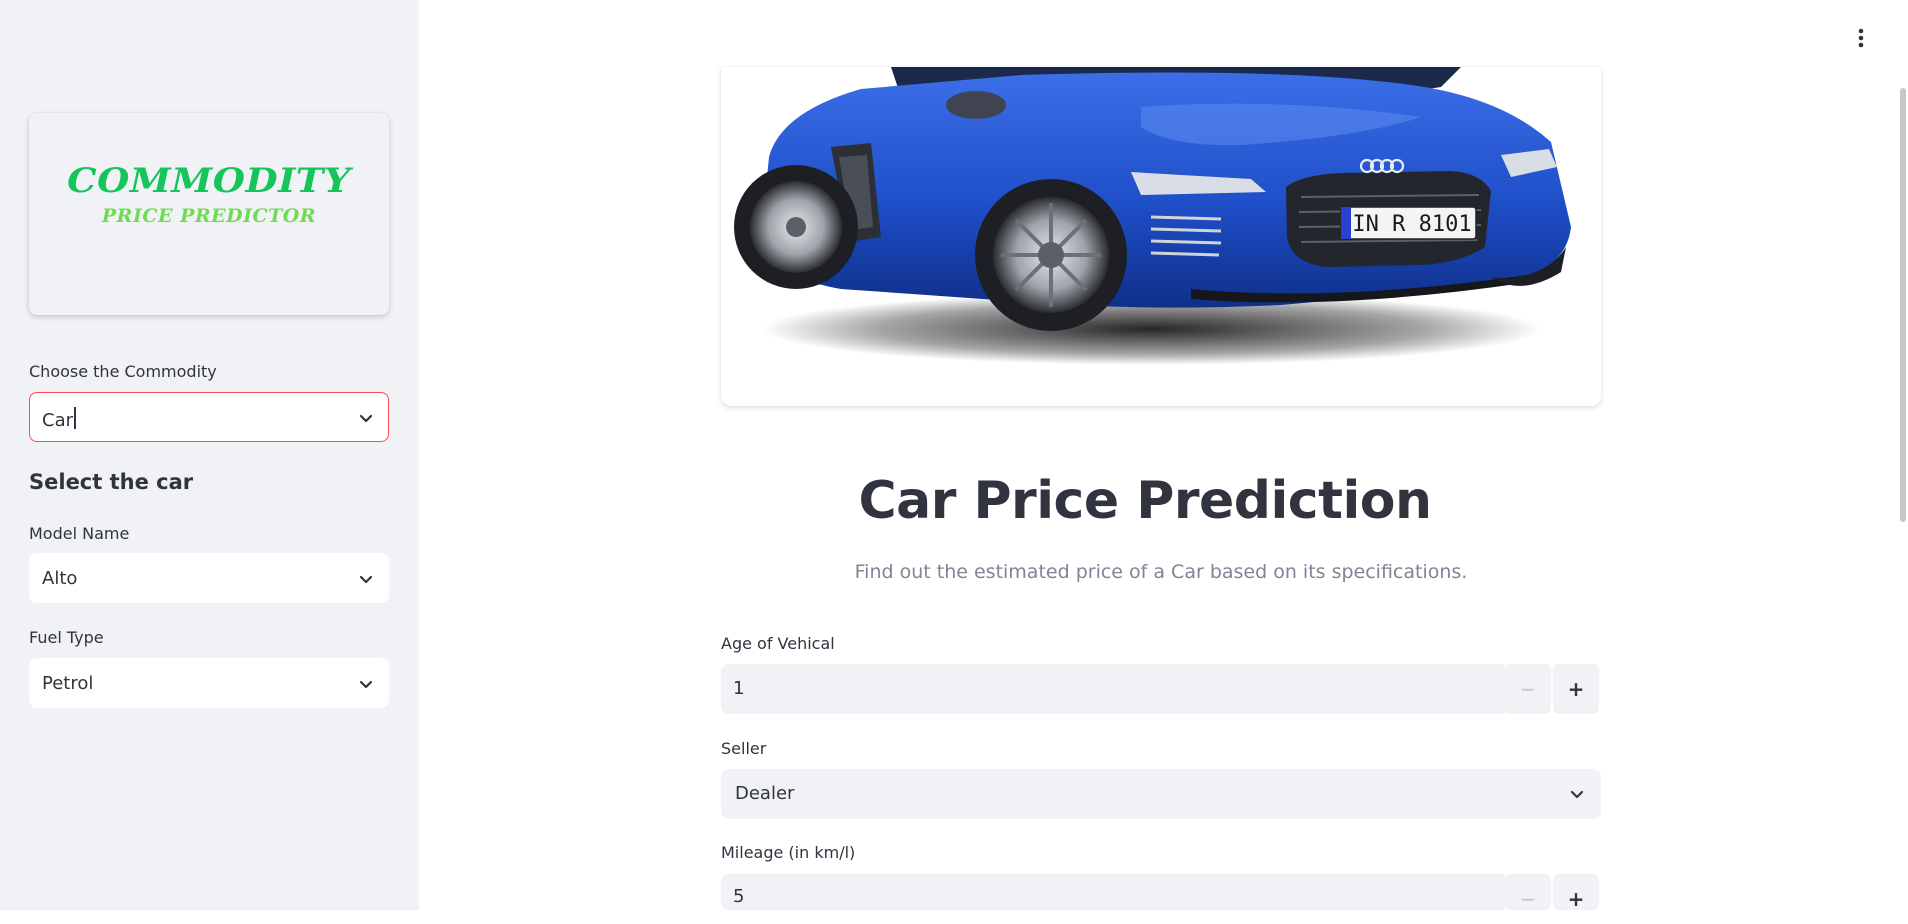 The image size is (1908, 924). Describe the element at coordinates (60, 578) in the screenshot. I see `model-select-value: Alto` at that location.